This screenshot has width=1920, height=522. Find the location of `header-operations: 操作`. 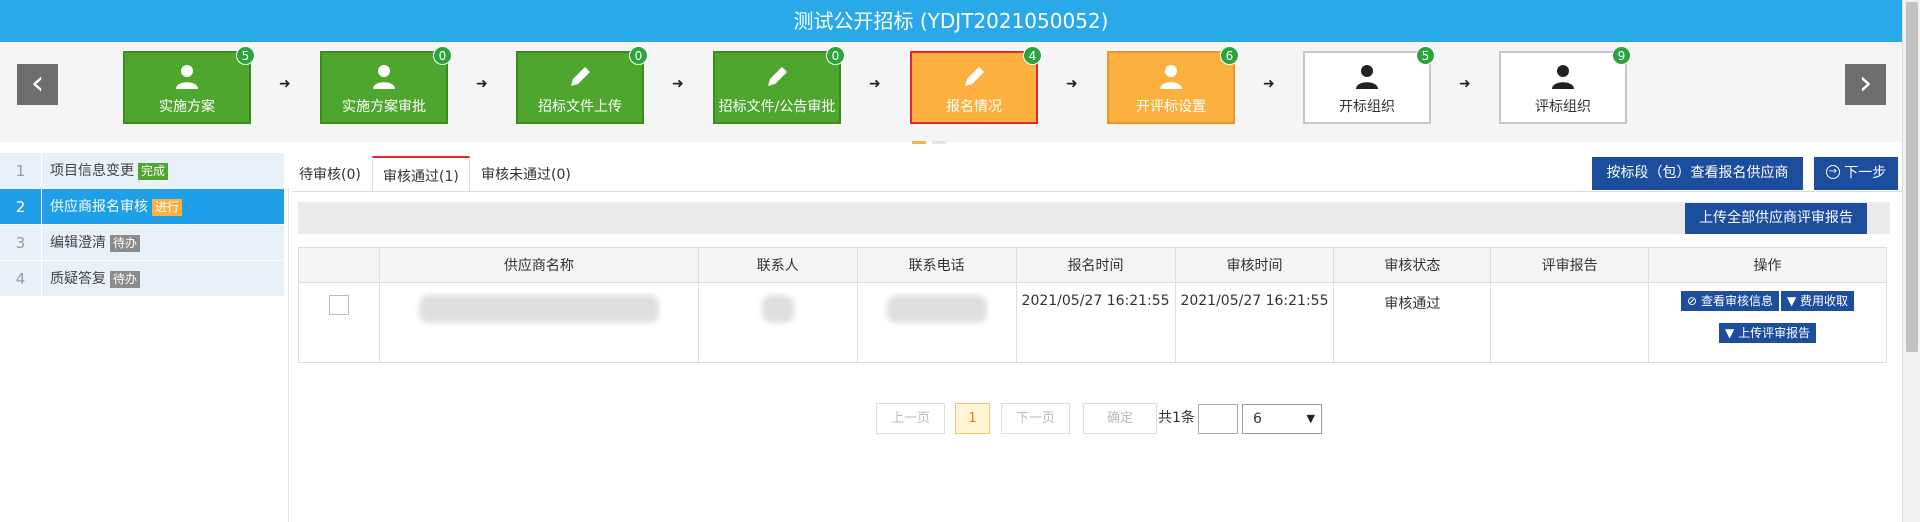

header-operations: 操作 is located at coordinates (1767, 265).